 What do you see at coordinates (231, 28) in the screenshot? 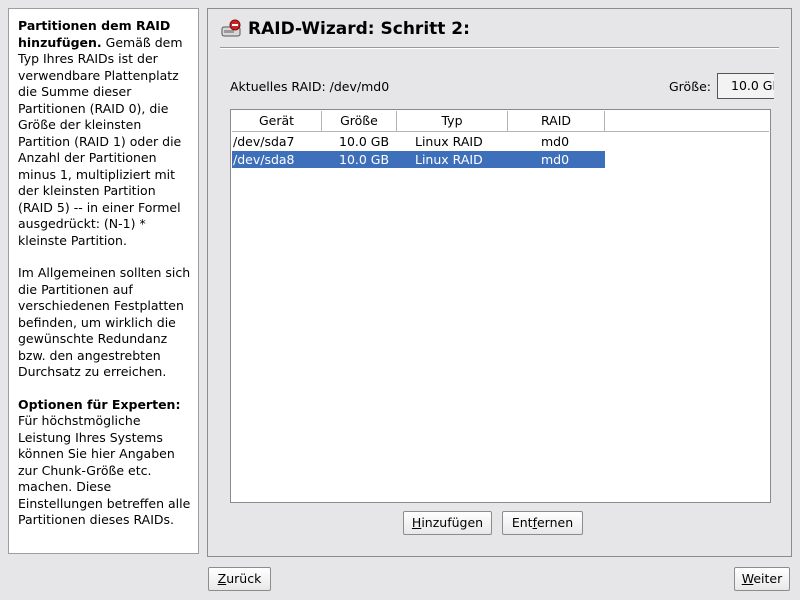
I see `harddisk-icon` at bounding box center [231, 28].